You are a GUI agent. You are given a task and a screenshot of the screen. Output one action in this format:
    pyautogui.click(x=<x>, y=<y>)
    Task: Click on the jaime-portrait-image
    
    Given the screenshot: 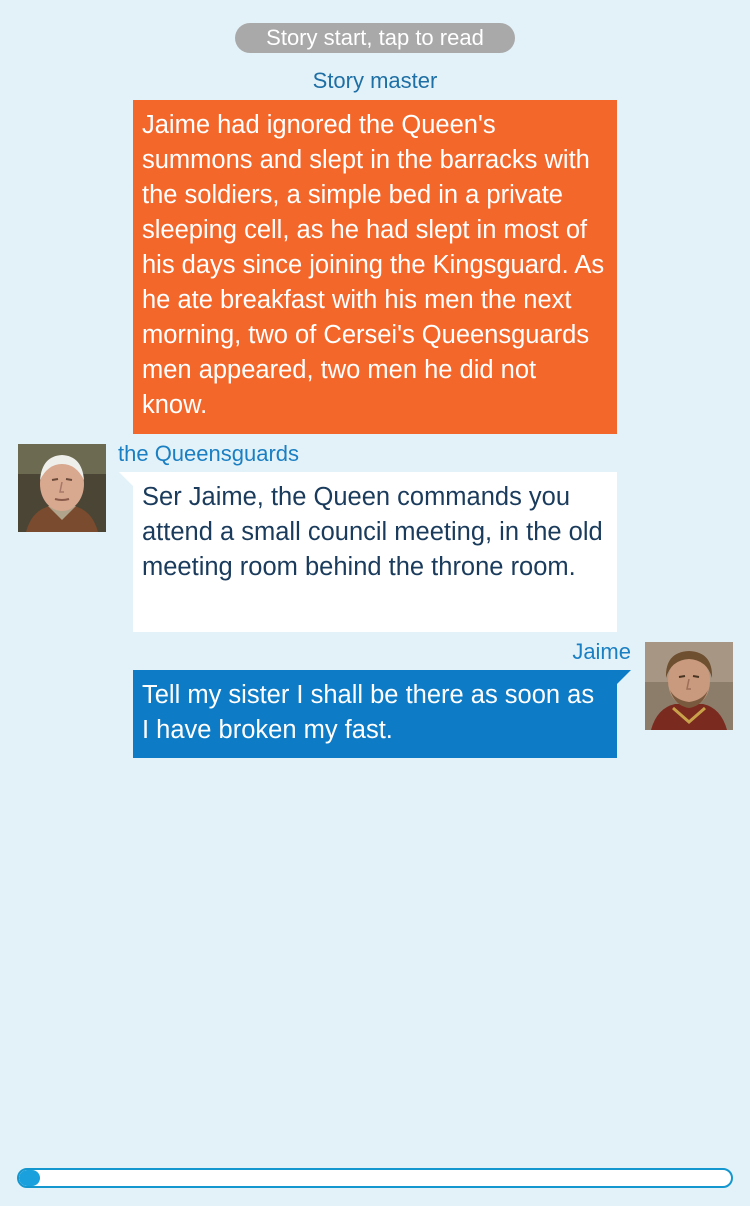 What is the action you would take?
    pyautogui.click(x=689, y=686)
    